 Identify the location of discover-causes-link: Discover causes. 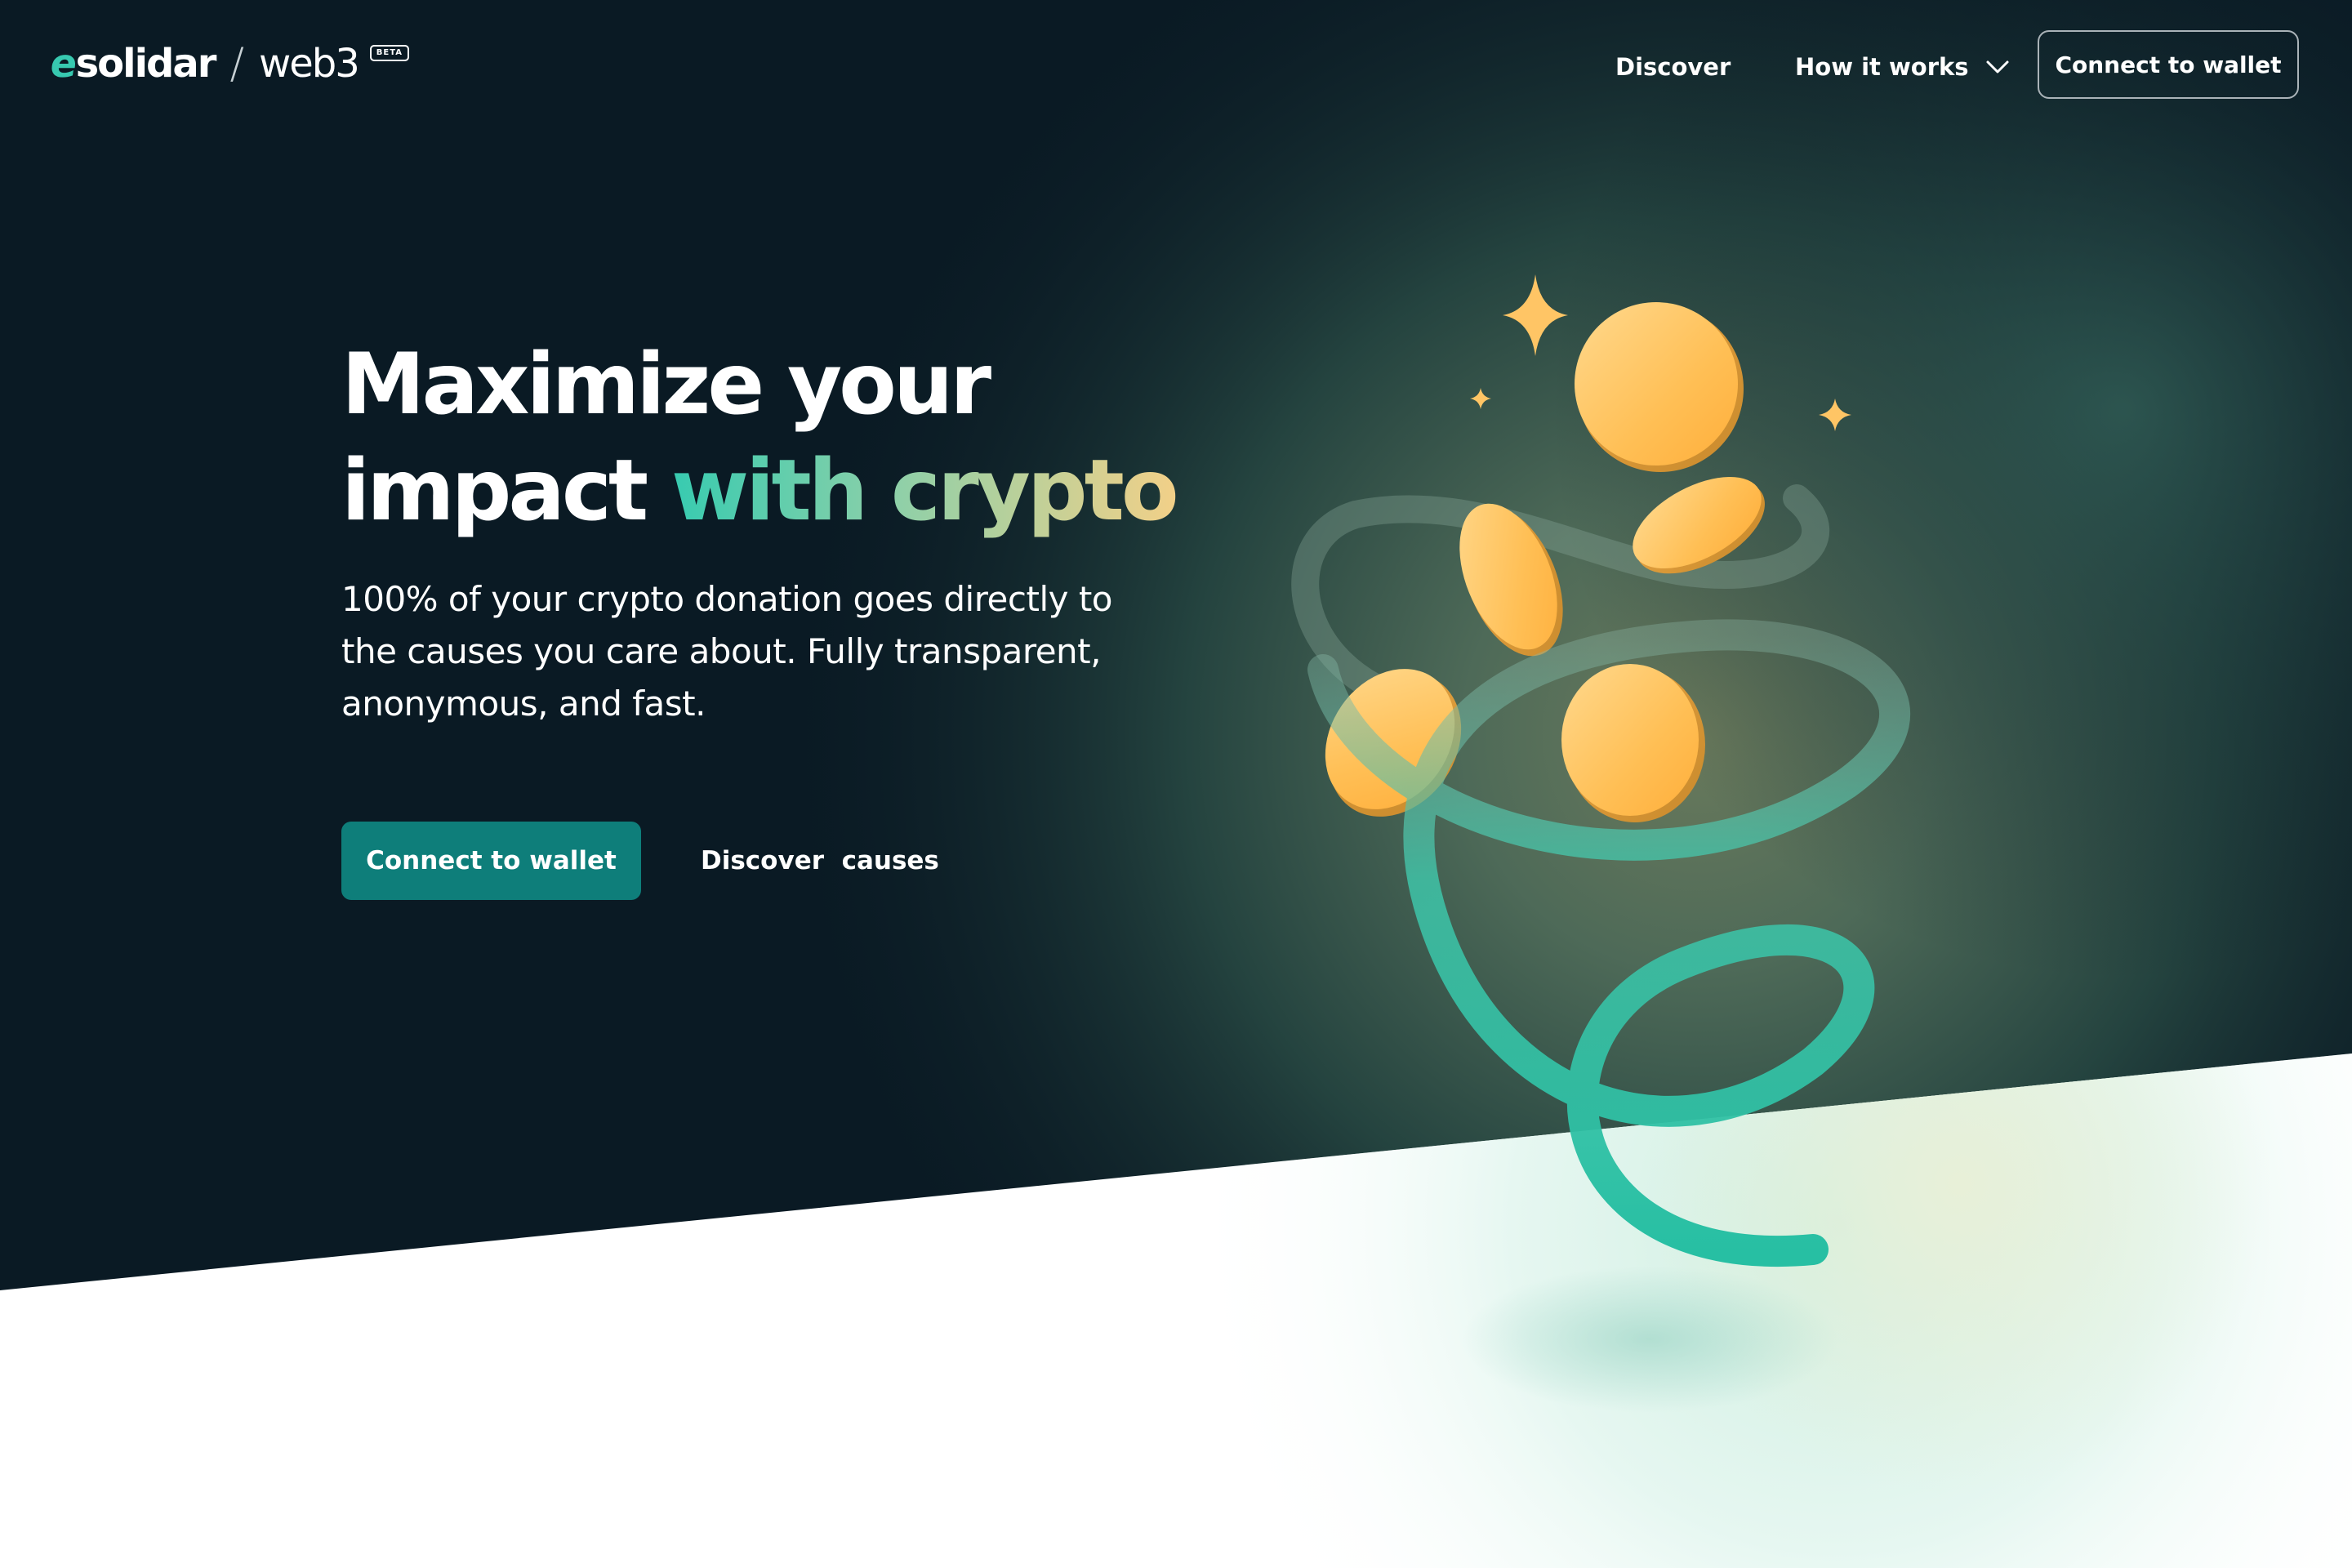
(820, 861).